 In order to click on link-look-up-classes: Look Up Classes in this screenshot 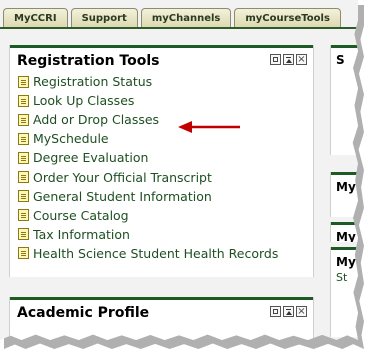, I will do `click(83, 100)`.